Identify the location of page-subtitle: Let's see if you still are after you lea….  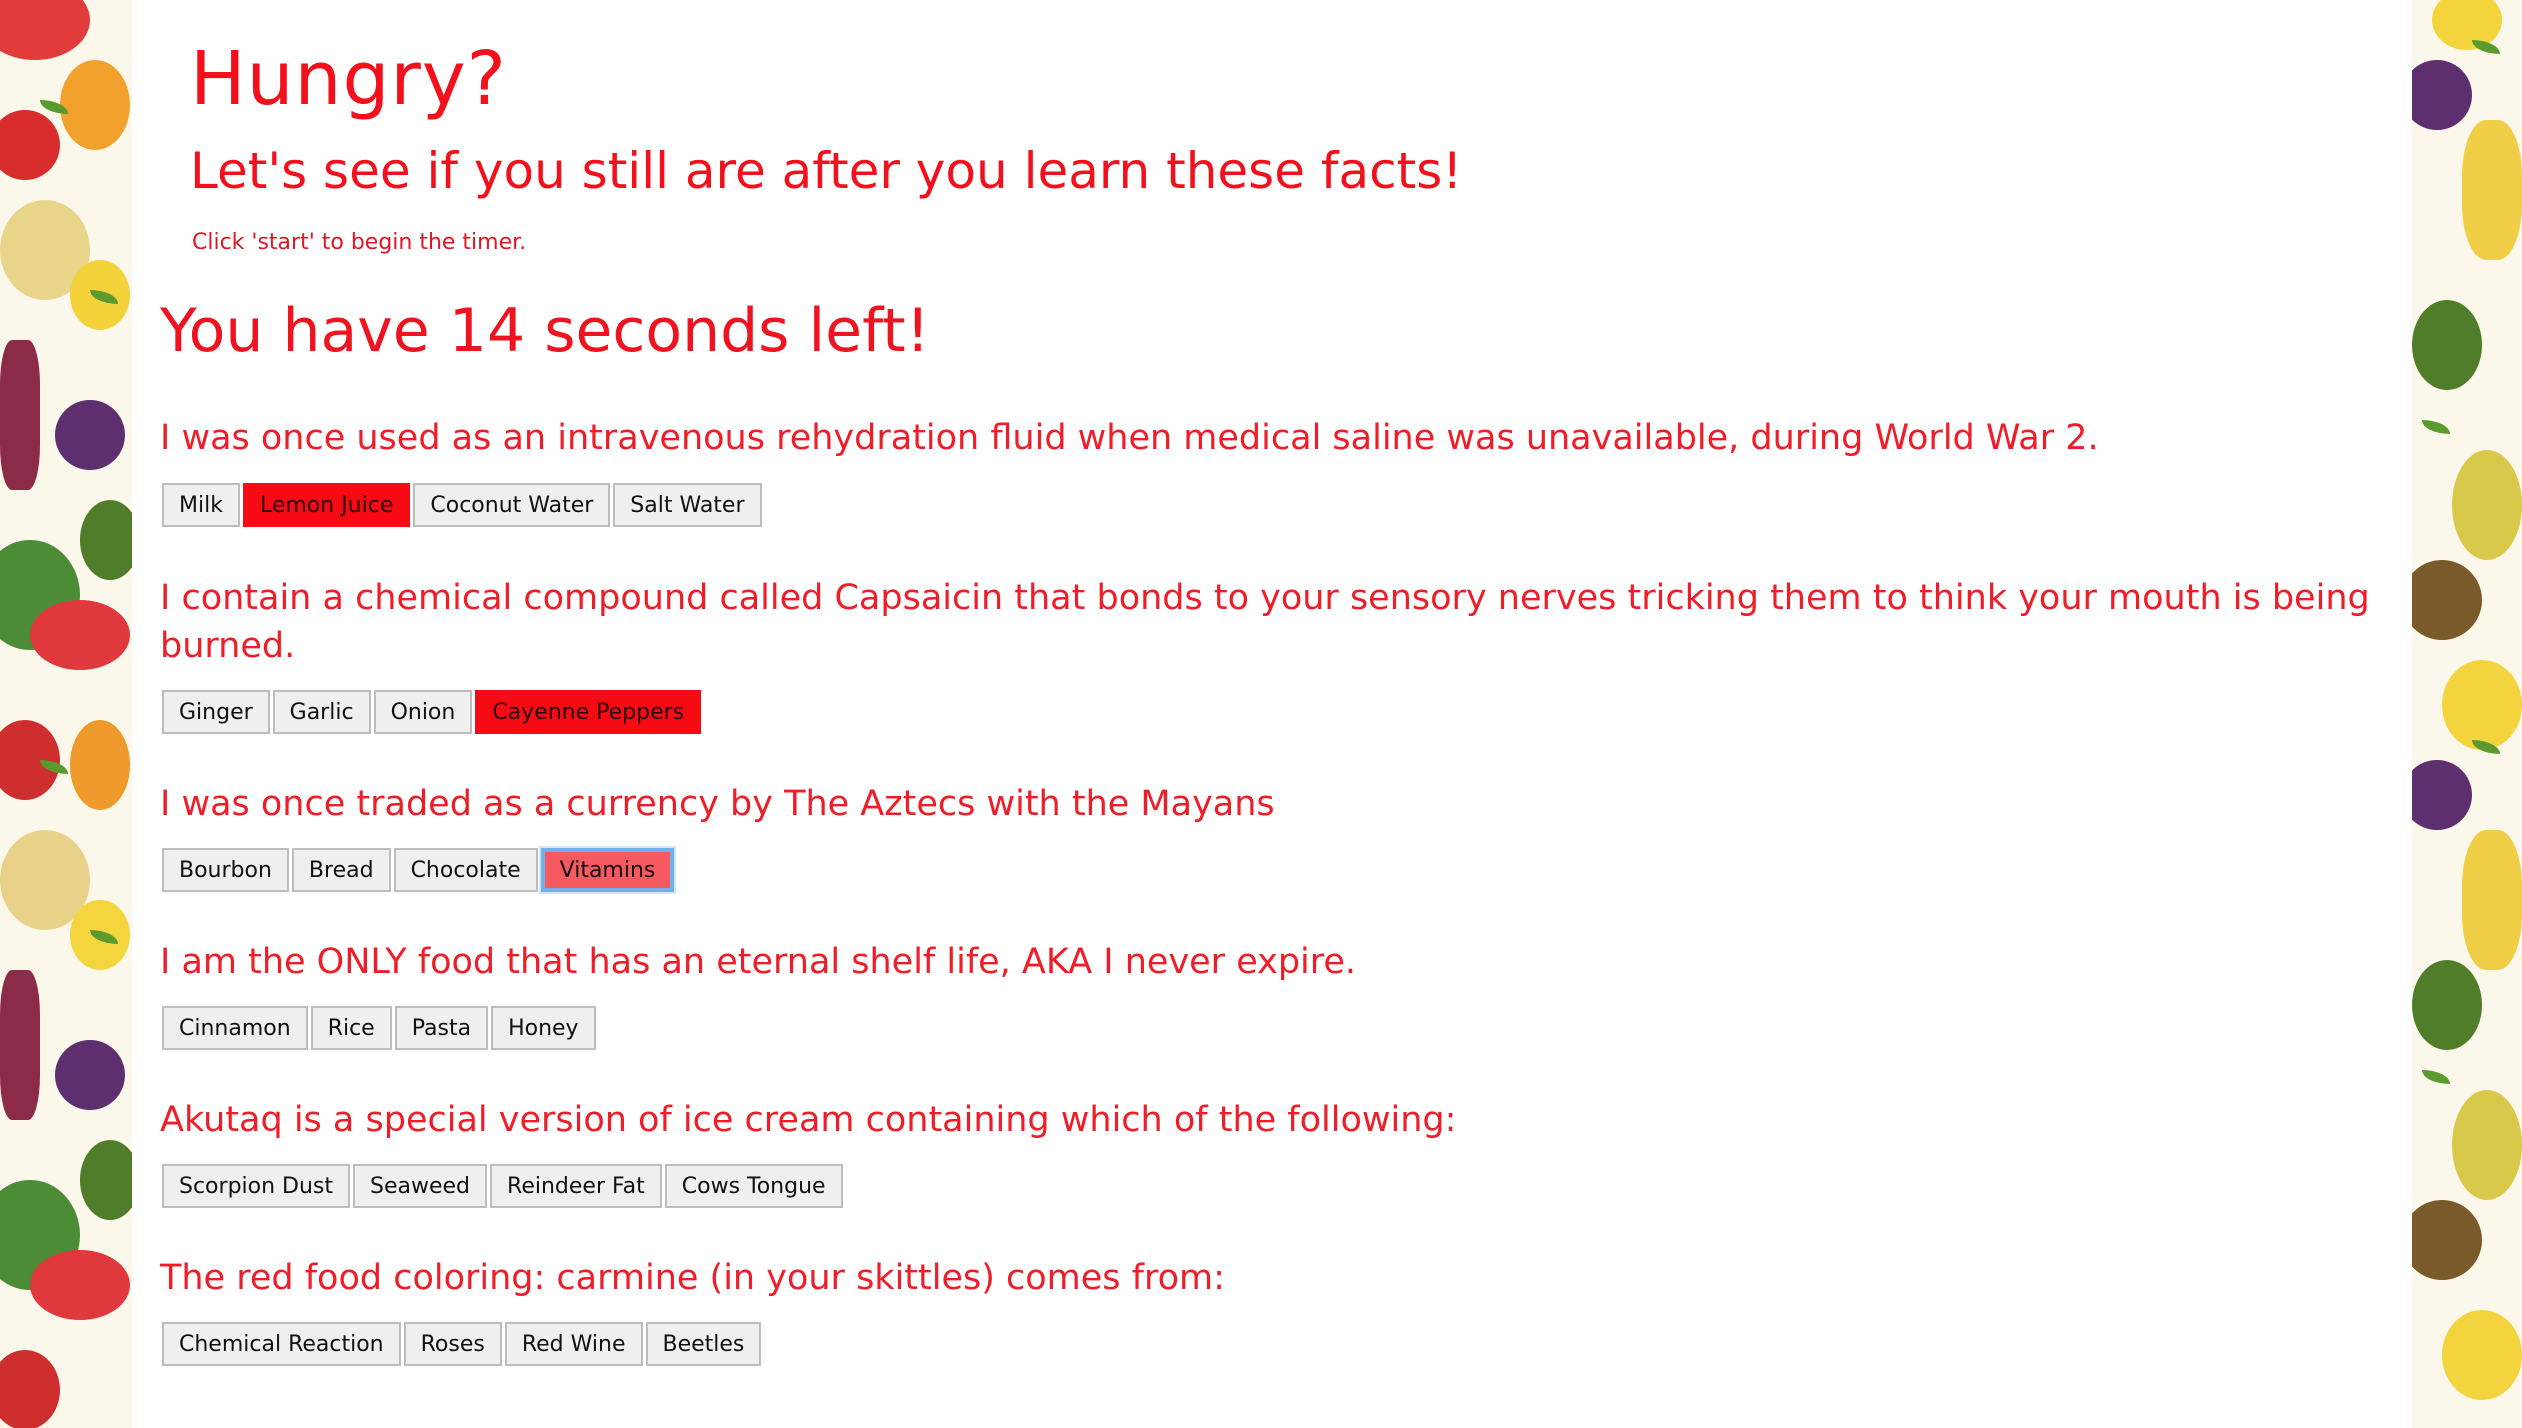
(826, 171).